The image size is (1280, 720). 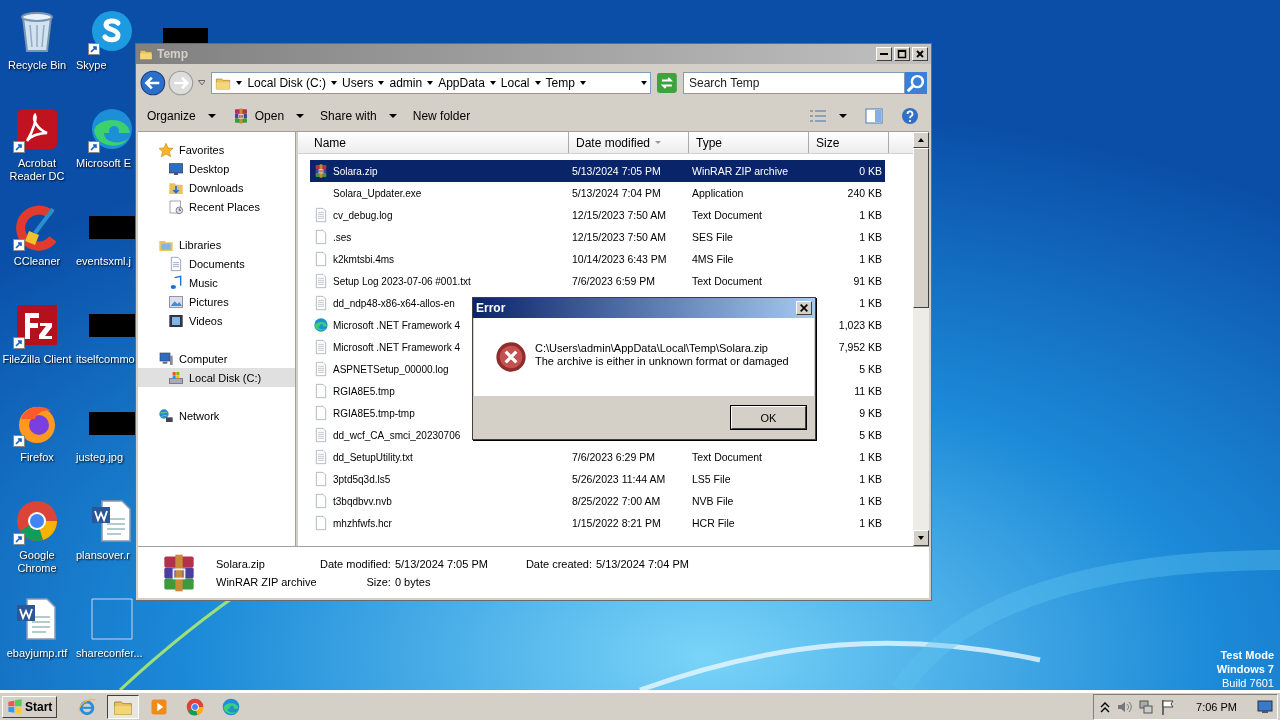 What do you see at coordinates (363, 215) in the screenshot?
I see `file-name: cv_debug.log` at bounding box center [363, 215].